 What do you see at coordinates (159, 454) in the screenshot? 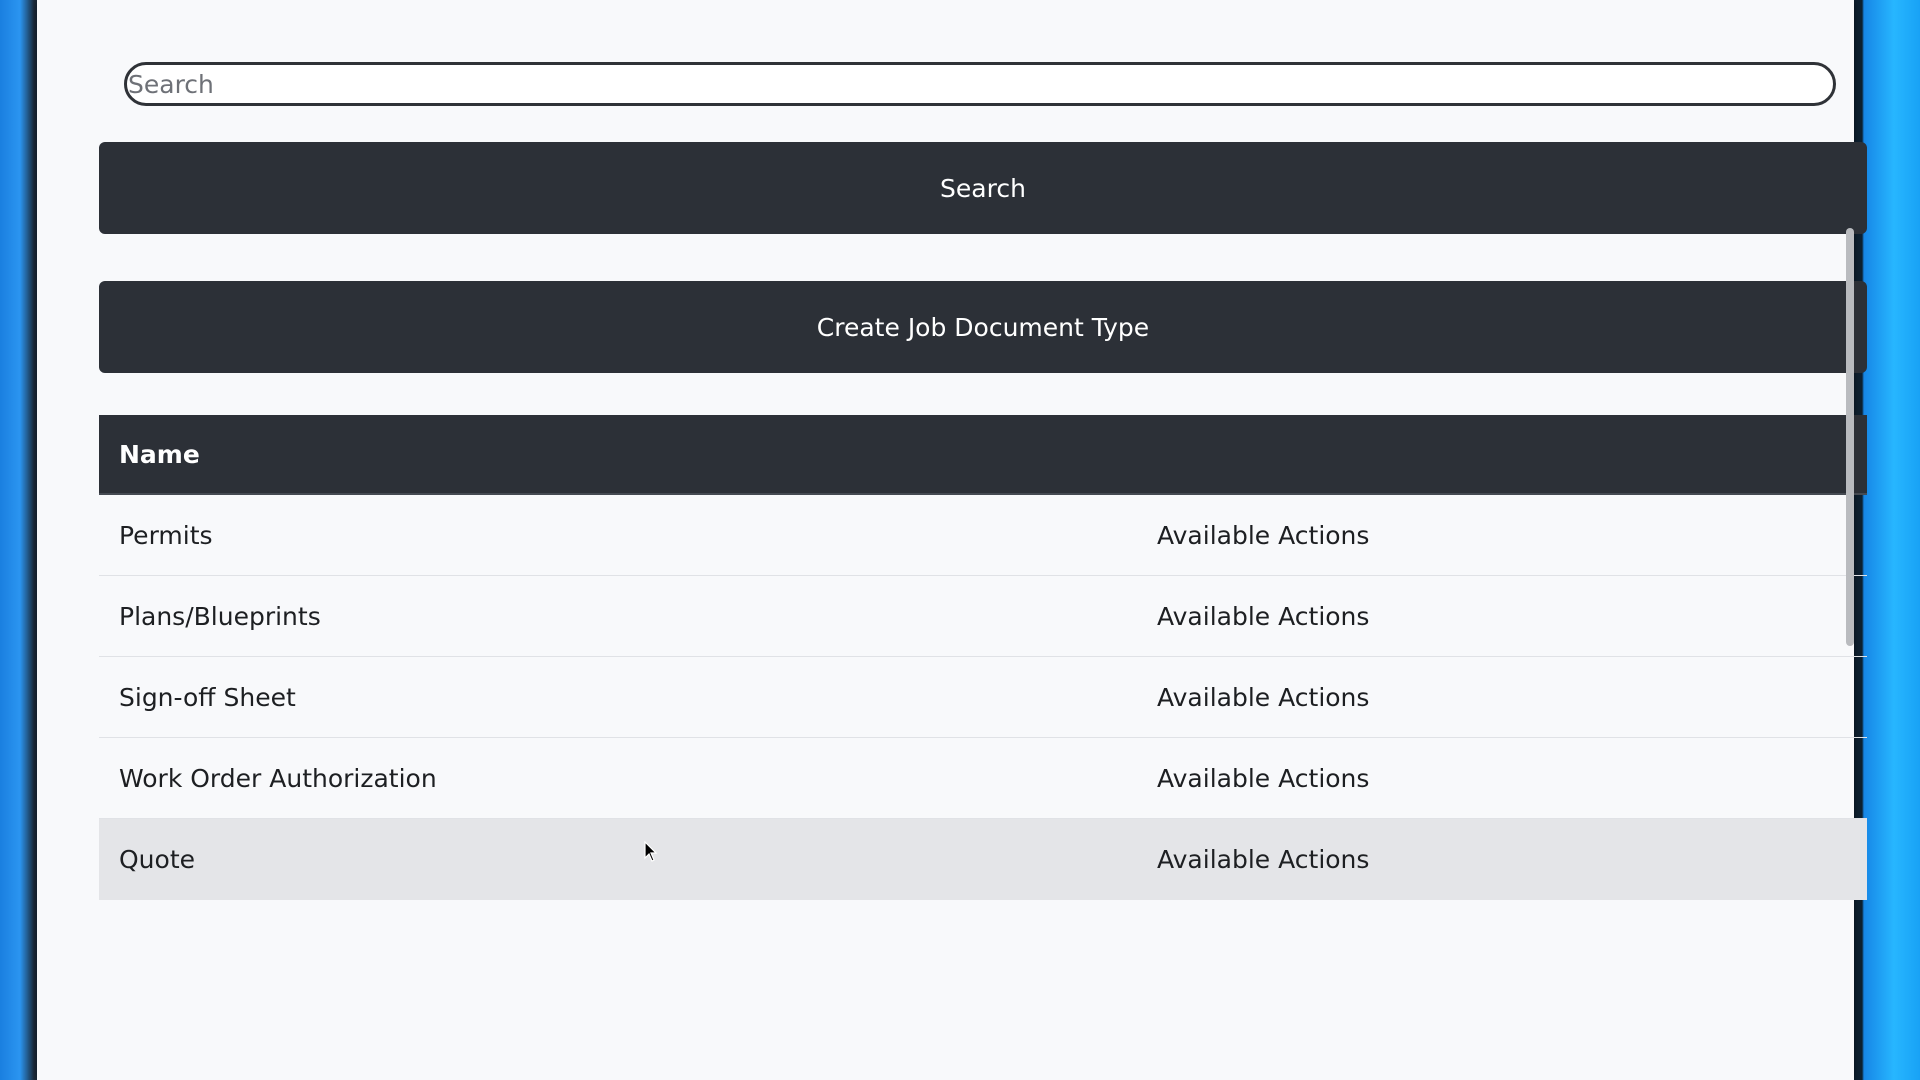
I see `column-header-name: Name` at bounding box center [159, 454].